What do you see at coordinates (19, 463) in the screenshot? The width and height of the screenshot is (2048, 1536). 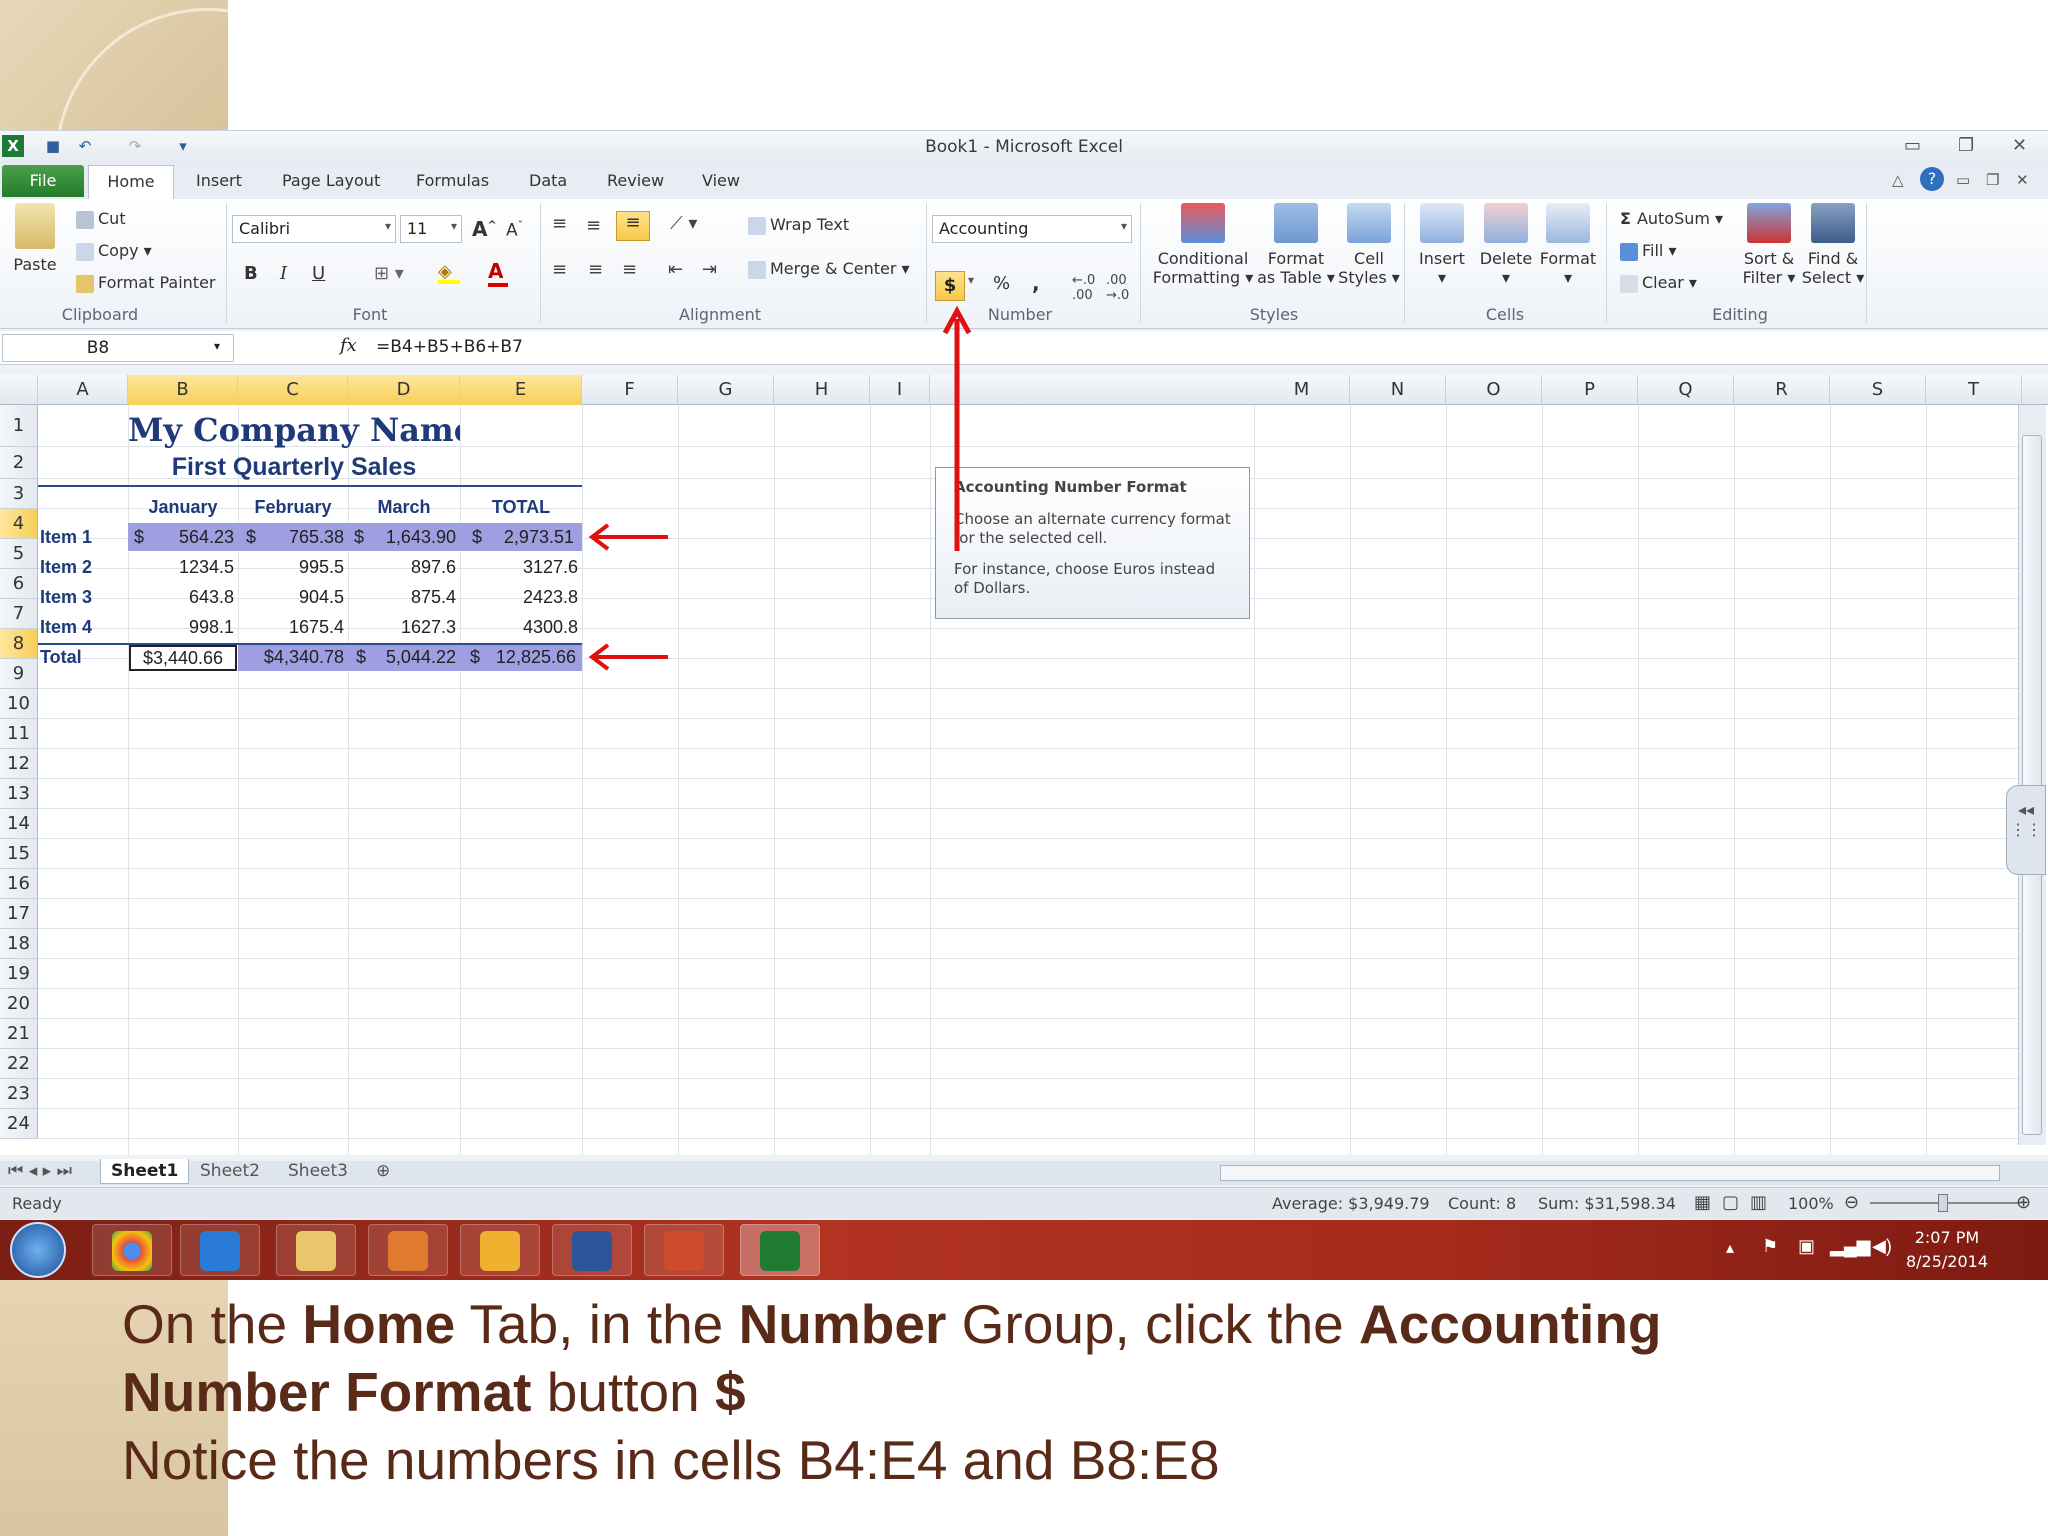 I see `row-header: 2` at bounding box center [19, 463].